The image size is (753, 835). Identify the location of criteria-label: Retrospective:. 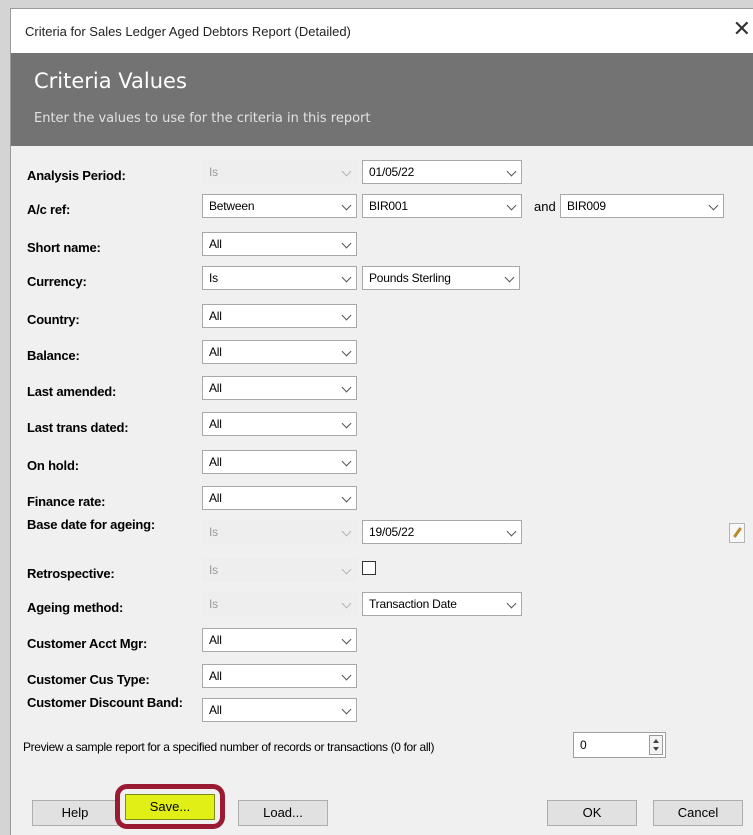
(71, 573).